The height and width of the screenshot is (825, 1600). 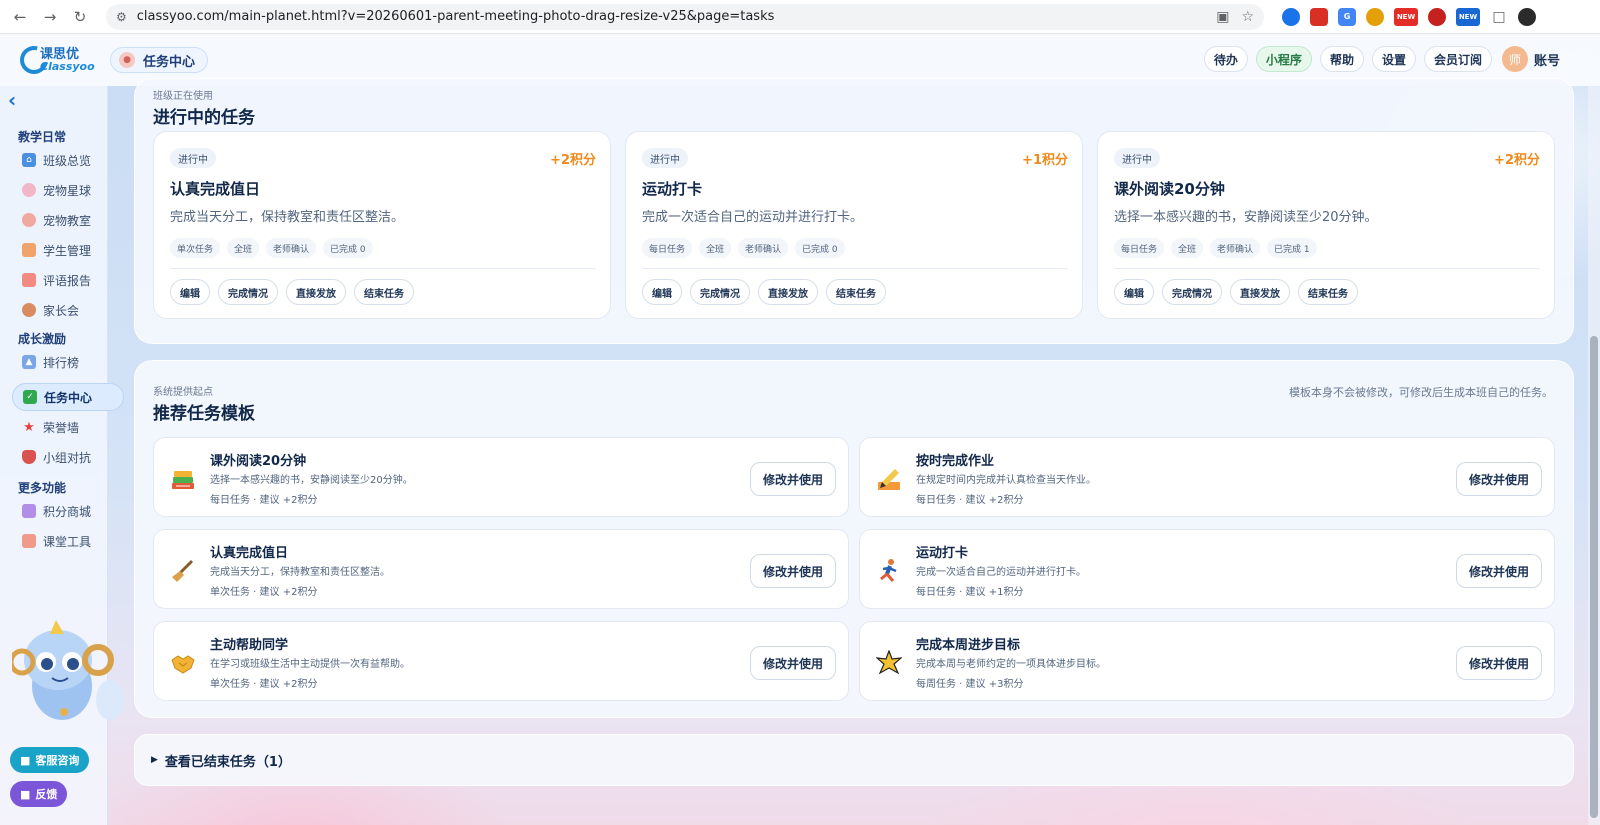 I want to click on template-description: 完成本周与老师约定的一项具体进步目标。, so click(x=1011, y=664).